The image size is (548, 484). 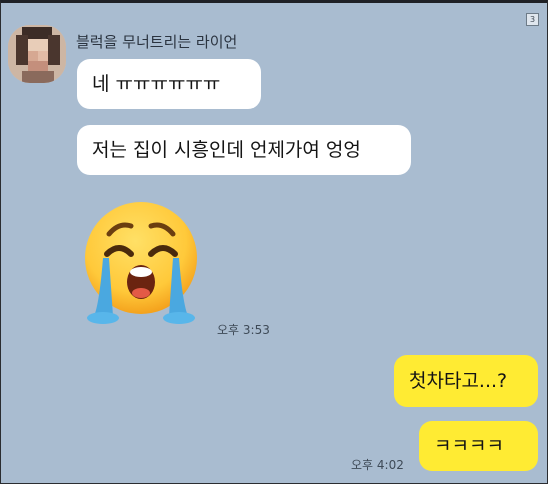 What do you see at coordinates (469, 446) in the screenshot?
I see `message-text: ㅋㅋㅋㅋ` at bounding box center [469, 446].